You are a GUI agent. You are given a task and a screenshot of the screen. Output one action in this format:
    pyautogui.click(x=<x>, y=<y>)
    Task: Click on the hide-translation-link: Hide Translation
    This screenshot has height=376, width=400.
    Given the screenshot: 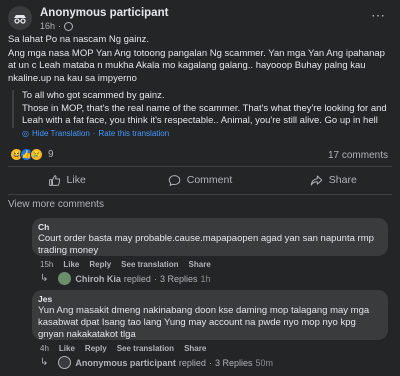 What is the action you would take?
    pyautogui.click(x=61, y=133)
    